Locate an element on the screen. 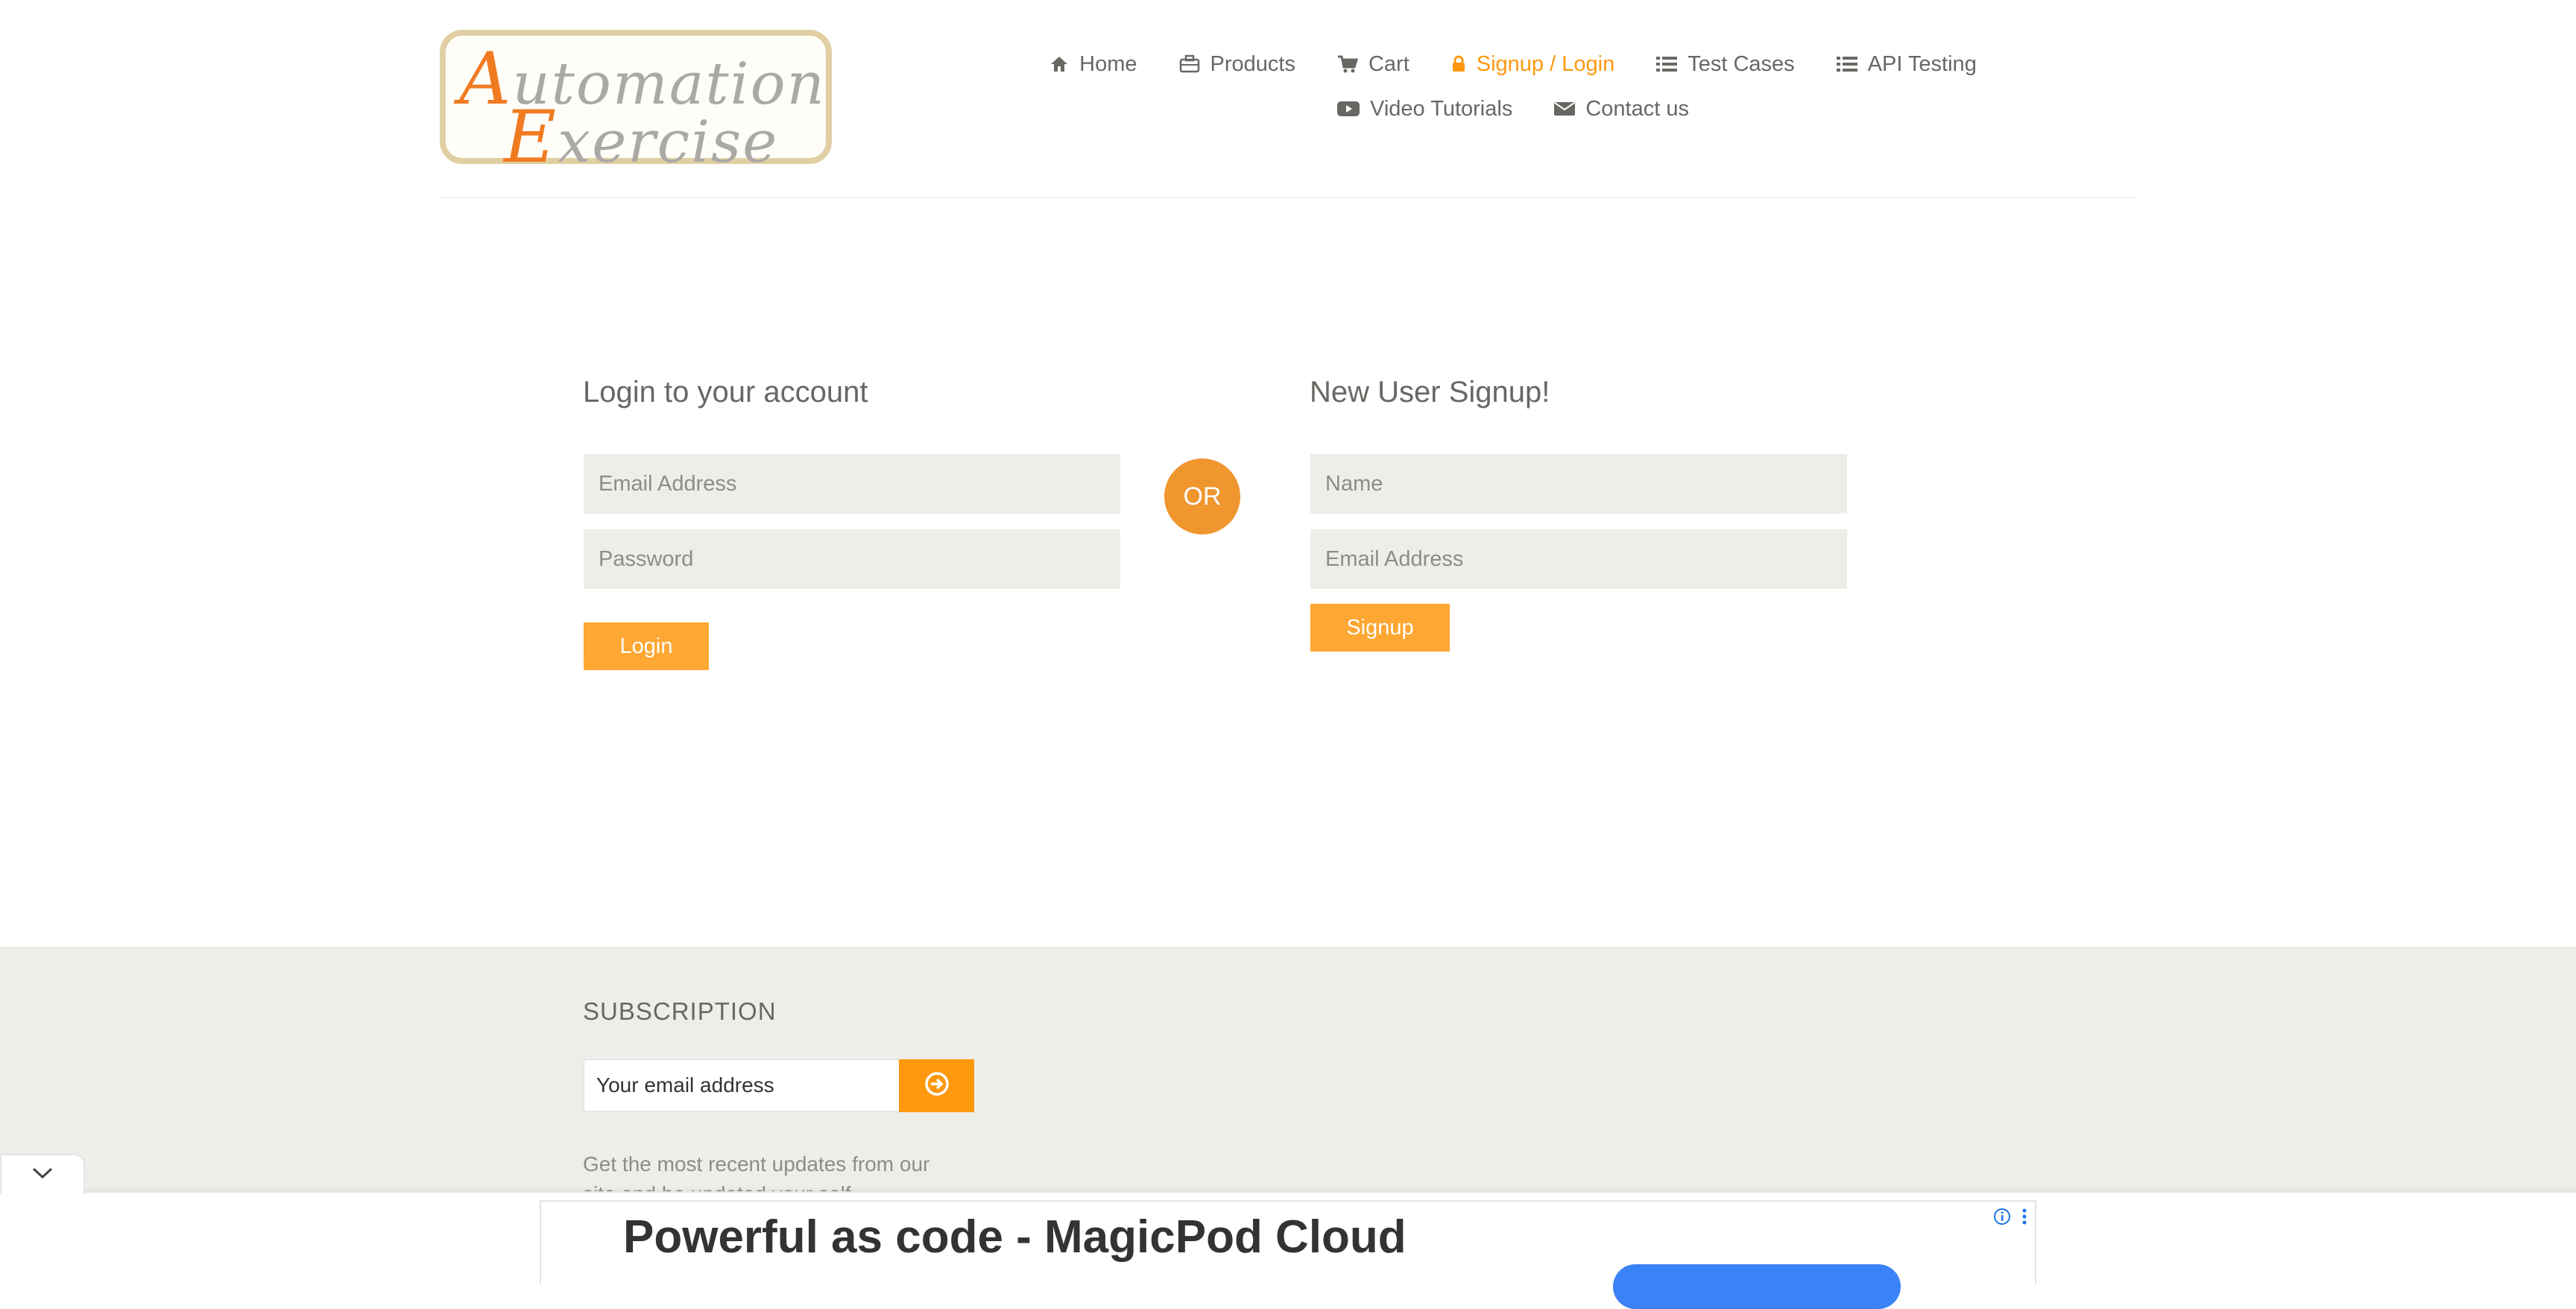 The image size is (2576, 1309). header-divider is located at coordinates (1288, 197).